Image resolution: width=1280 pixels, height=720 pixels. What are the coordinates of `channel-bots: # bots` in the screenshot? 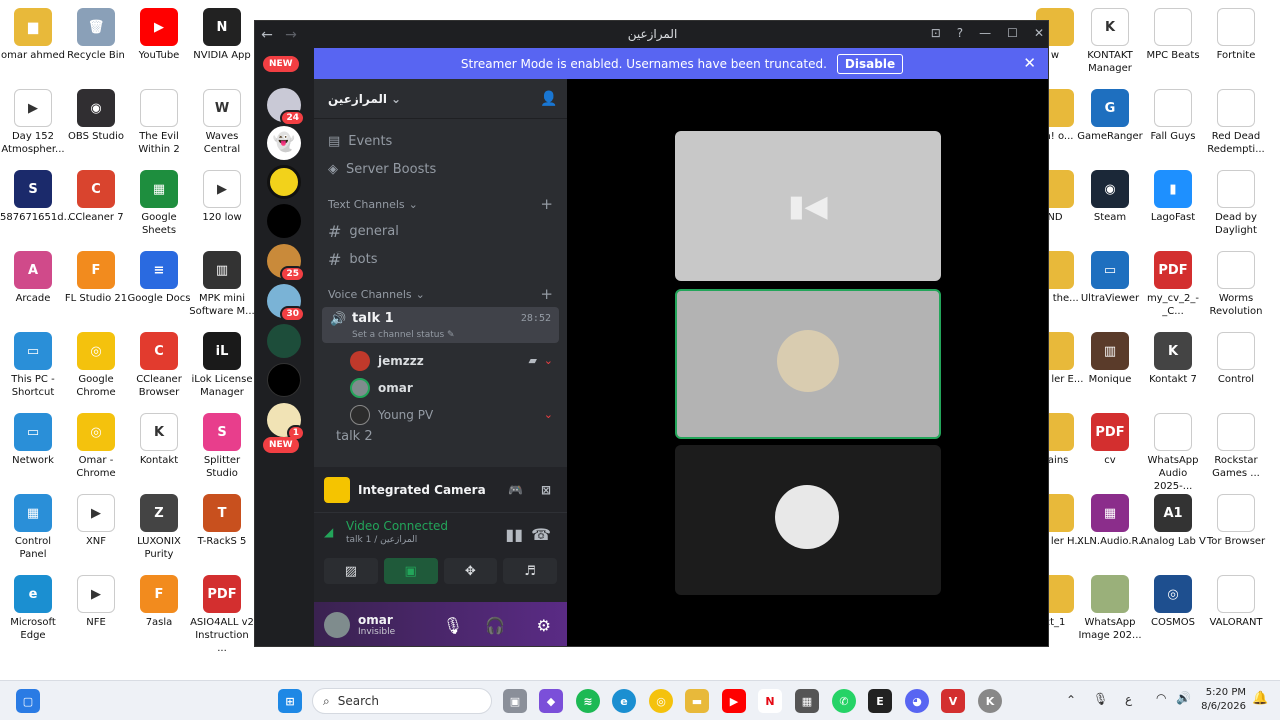 It's located at (440, 259).